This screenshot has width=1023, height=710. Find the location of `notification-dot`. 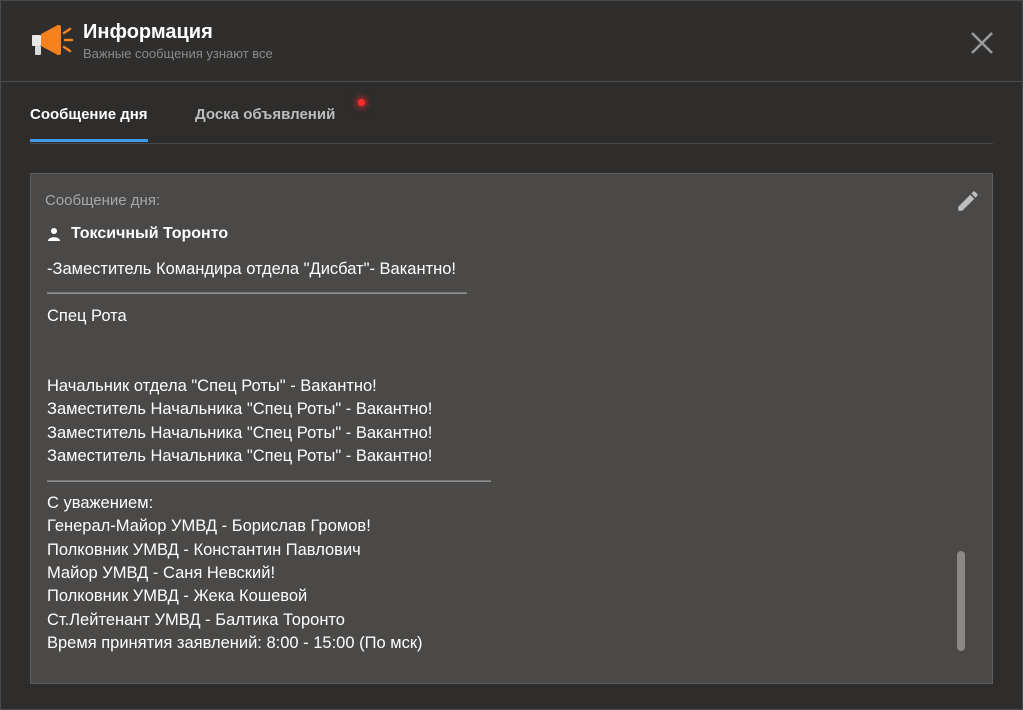

notification-dot is located at coordinates (361, 102).